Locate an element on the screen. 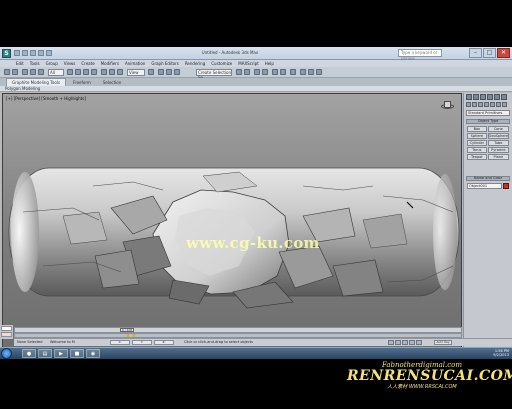 This screenshot has height=409, width=512. motion-tab-icon is located at coordinates (490, 97).